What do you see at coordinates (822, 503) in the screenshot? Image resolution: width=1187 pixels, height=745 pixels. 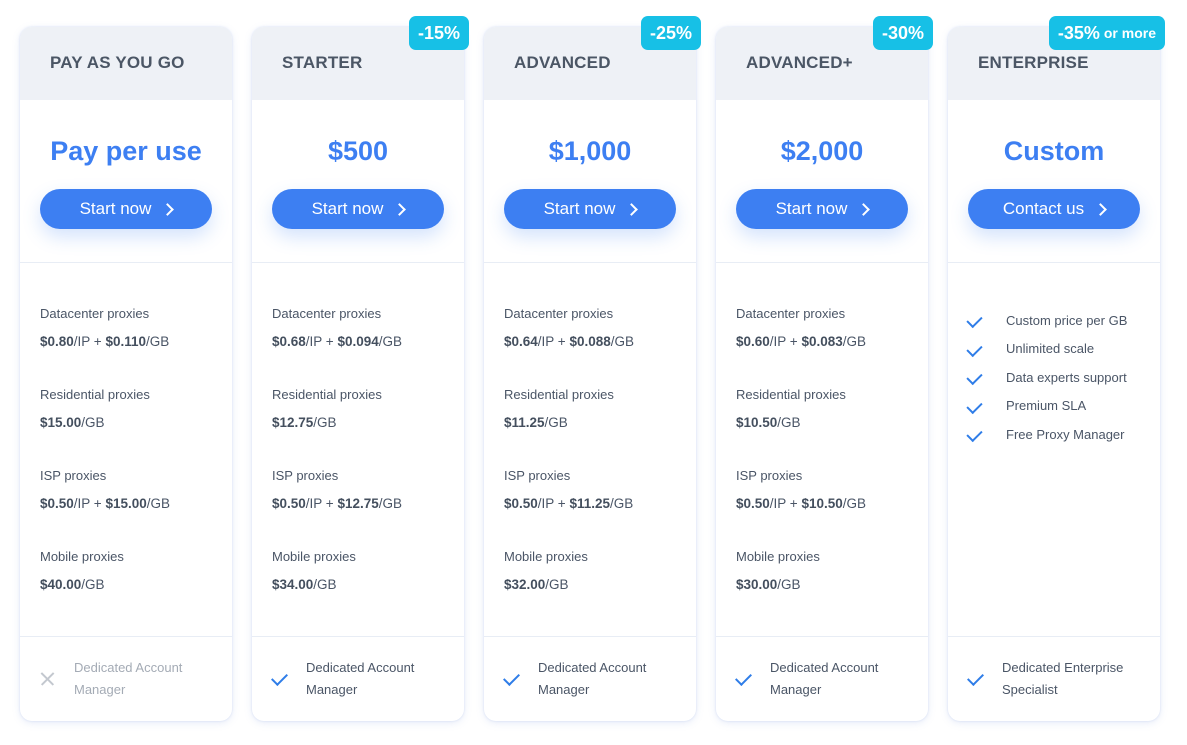 I see `price-amount: $10.50` at bounding box center [822, 503].